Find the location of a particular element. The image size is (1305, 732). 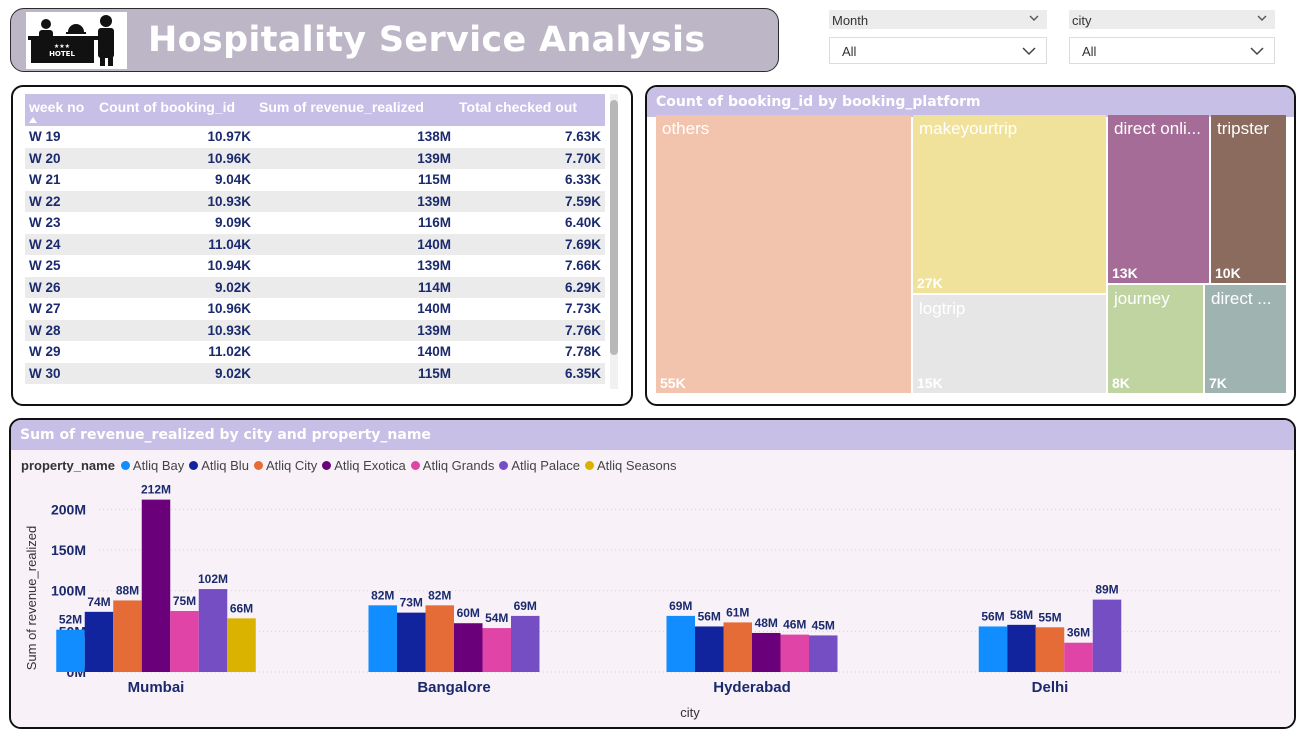

city-slicer: city All is located at coordinates (1172, 37).